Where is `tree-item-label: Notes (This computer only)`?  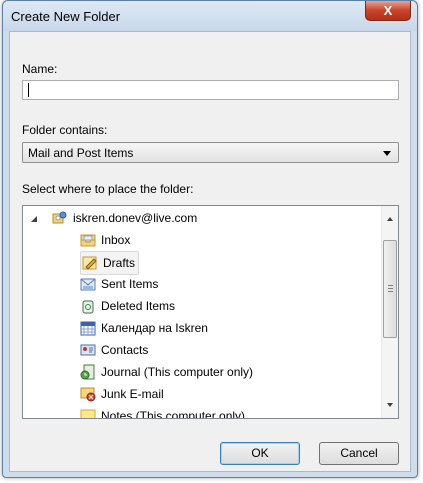 tree-item-label: Notes (This computer only) is located at coordinates (173, 413).